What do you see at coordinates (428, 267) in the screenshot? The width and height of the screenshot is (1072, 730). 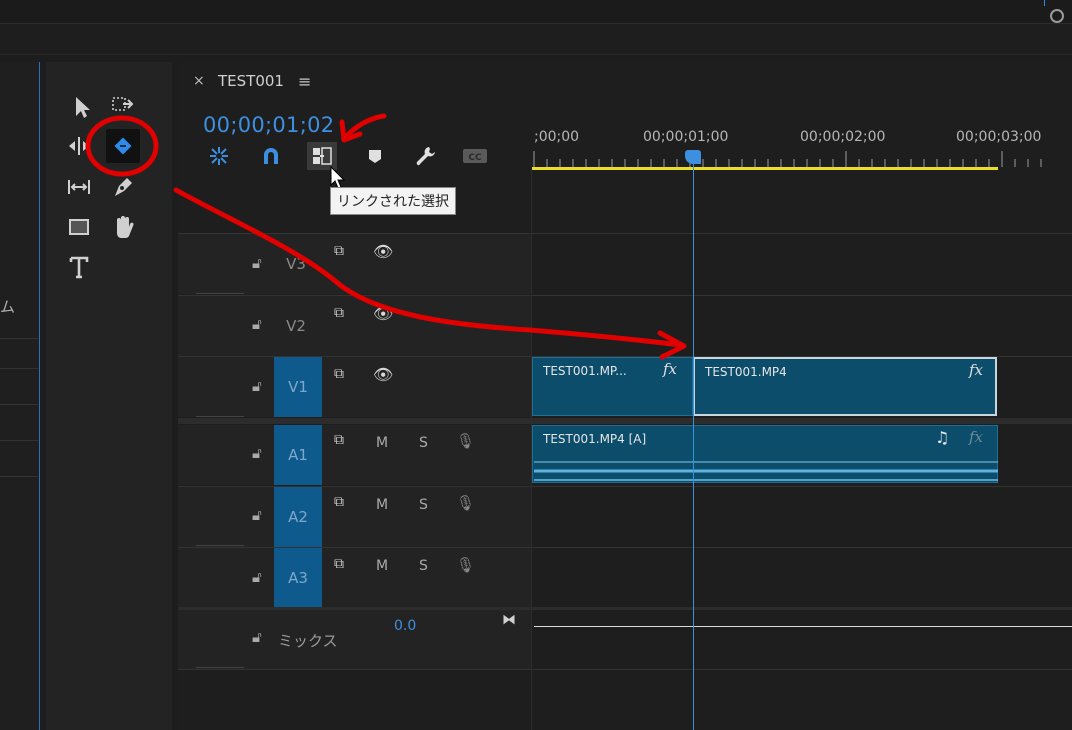 I see `annotation-arrow-line` at bounding box center [428, 267].